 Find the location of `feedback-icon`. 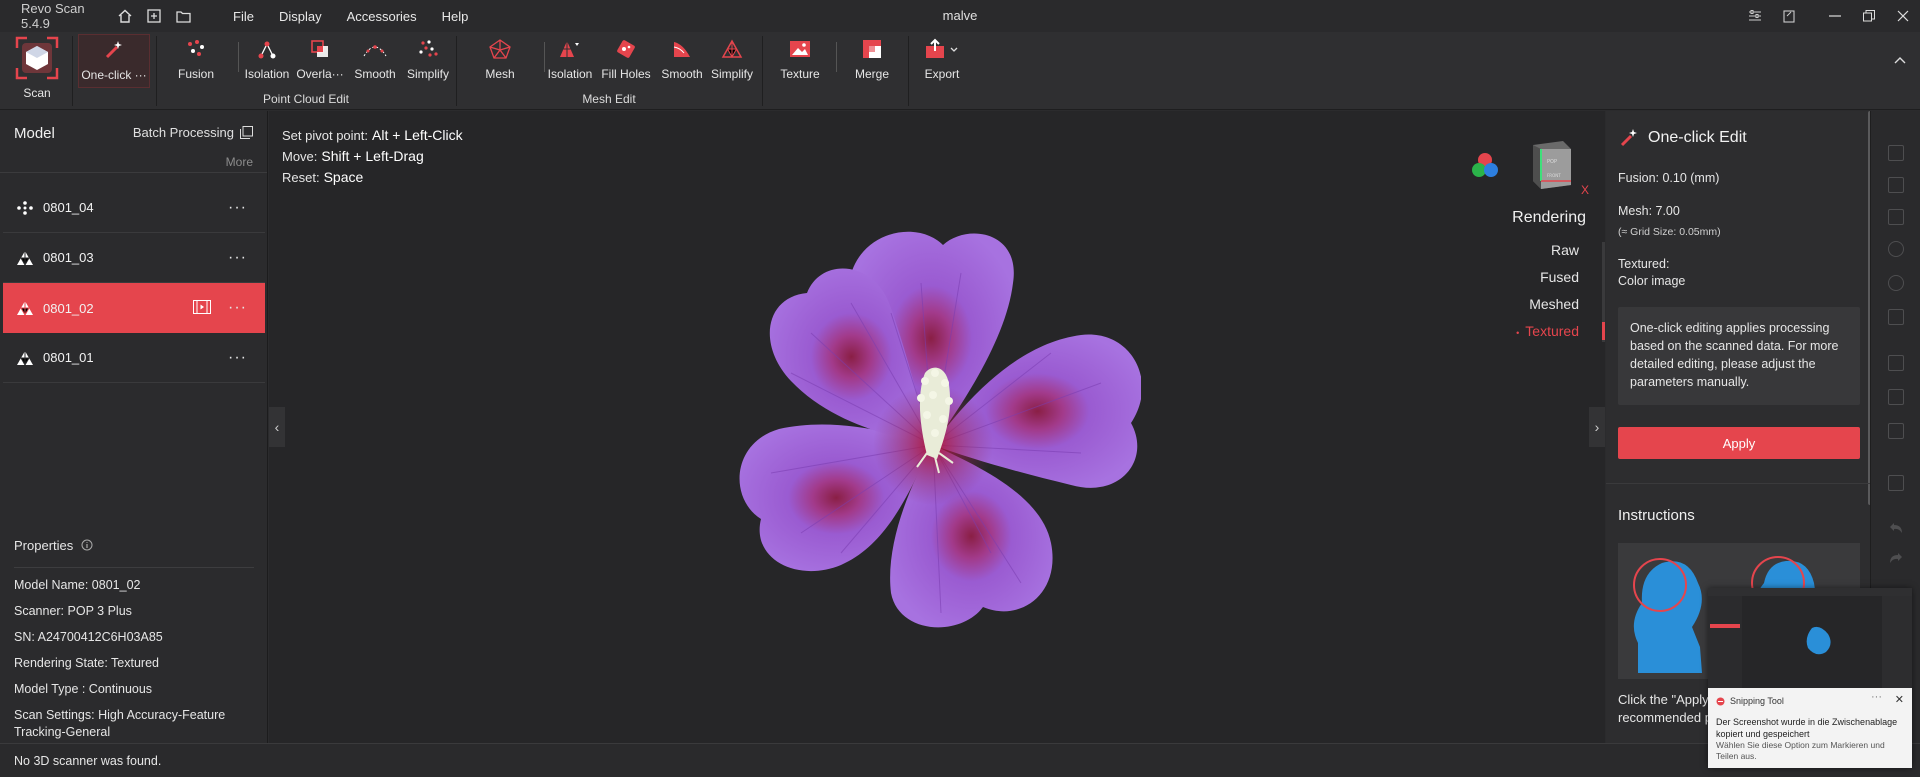

feedback-icon is located at coordinates (1789, 16).